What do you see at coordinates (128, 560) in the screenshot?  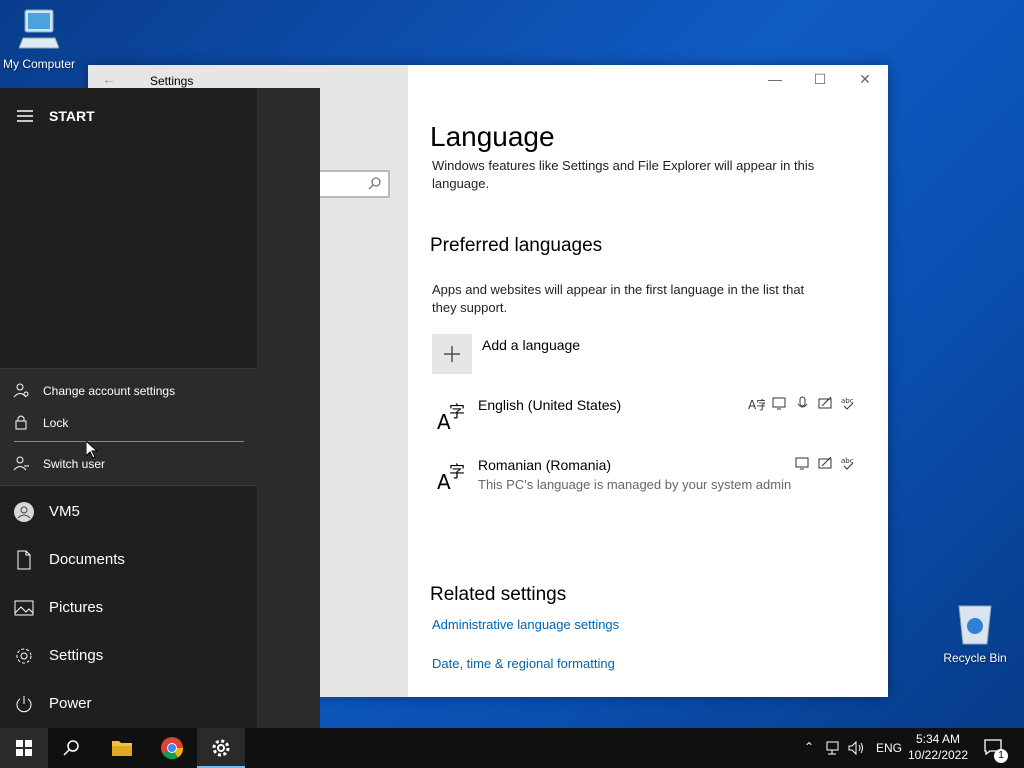 I see `start-item-documents: Documents` at bounding box center [128, 560].